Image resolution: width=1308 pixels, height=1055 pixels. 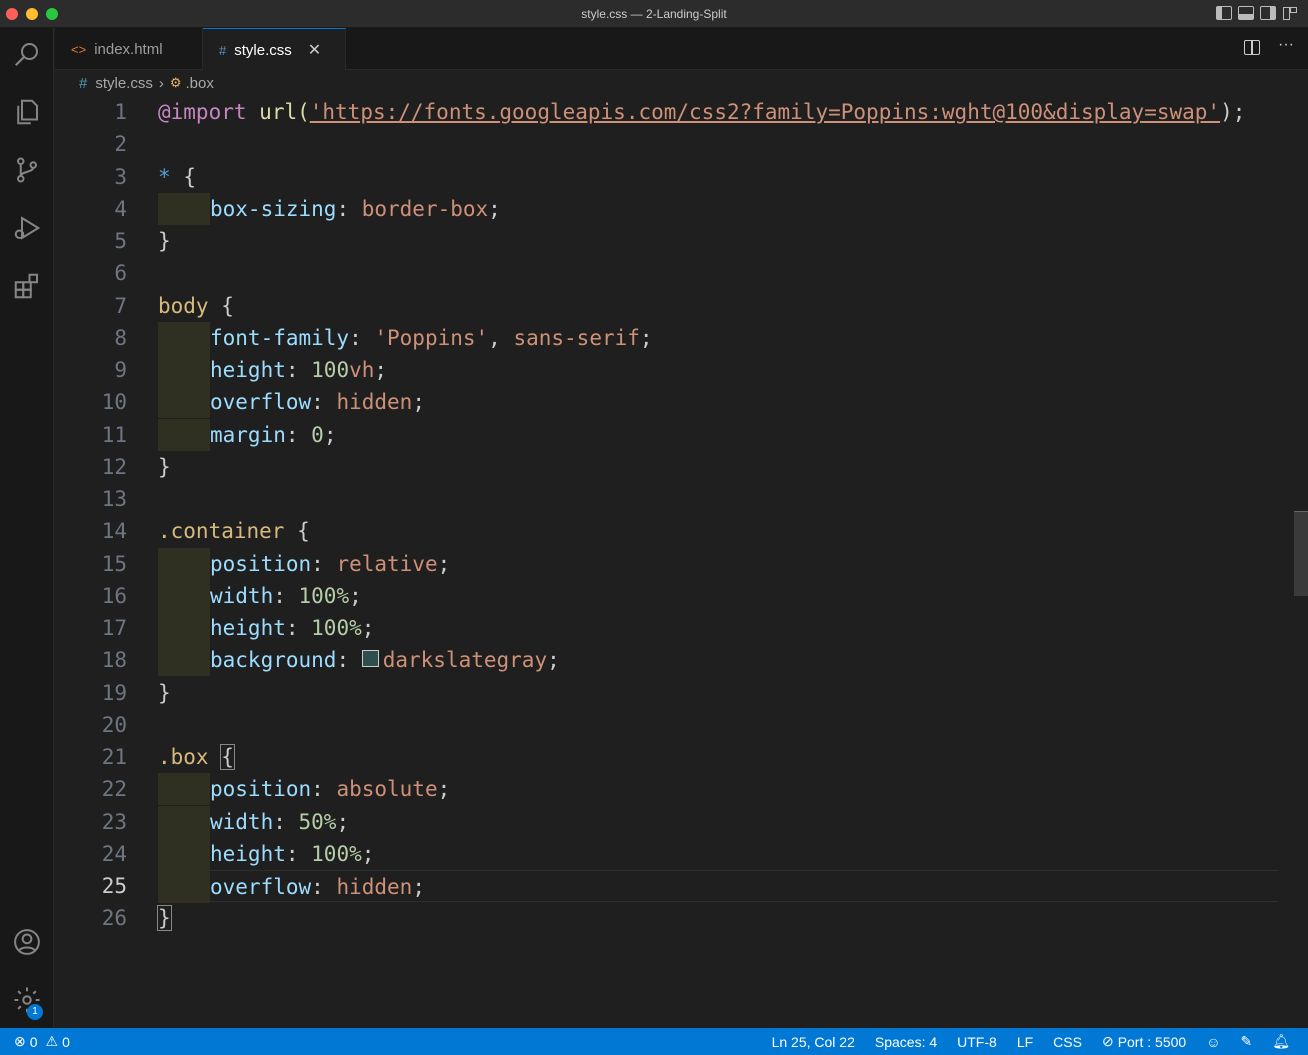 I want to click on line-number: 1, so click(x=120, y=112).